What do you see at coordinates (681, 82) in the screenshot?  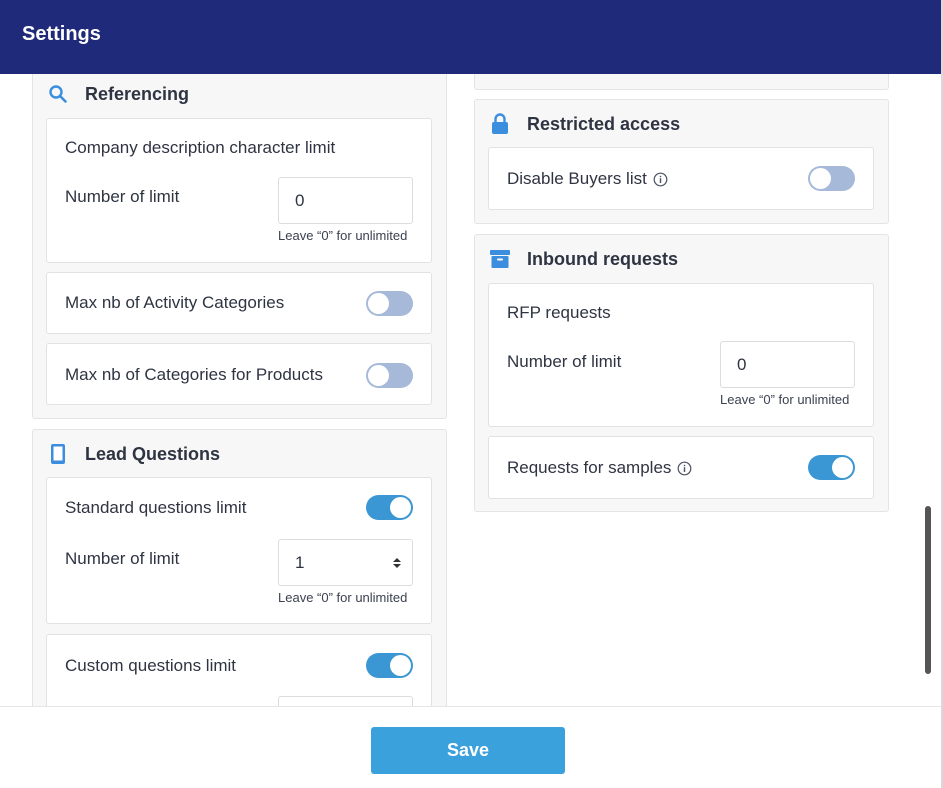 I see `previous-section` at bounding box center [681, 82].